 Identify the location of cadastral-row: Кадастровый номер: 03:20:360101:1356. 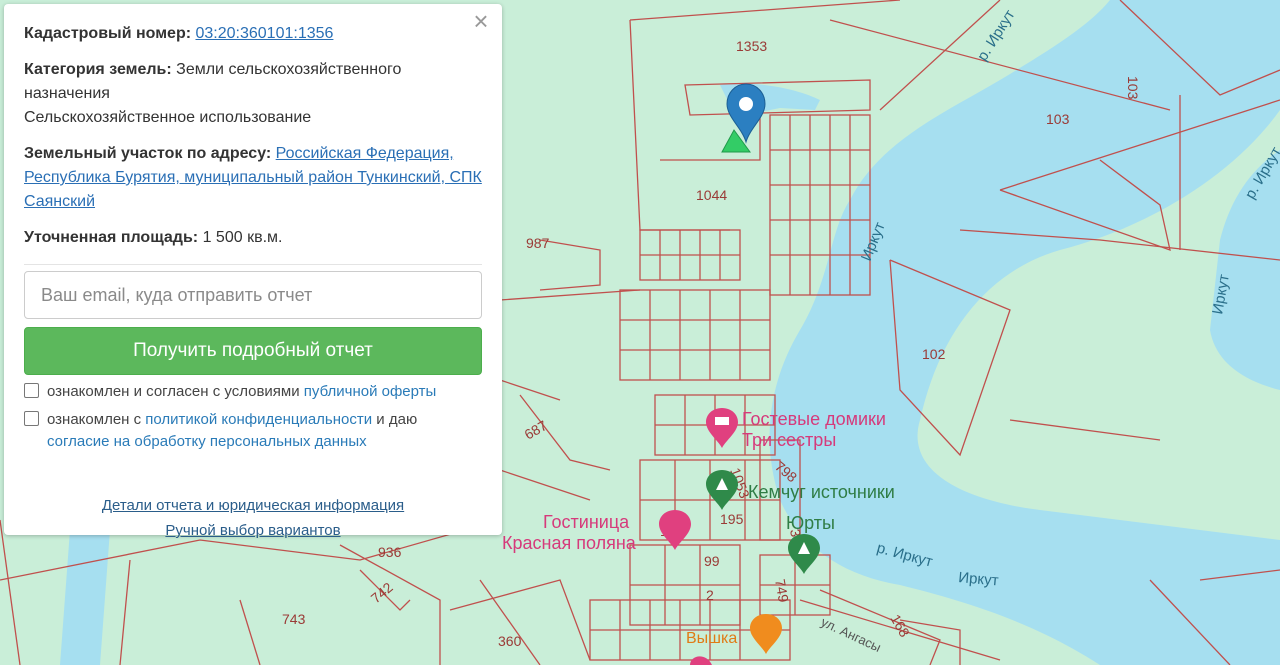
(253, 34).